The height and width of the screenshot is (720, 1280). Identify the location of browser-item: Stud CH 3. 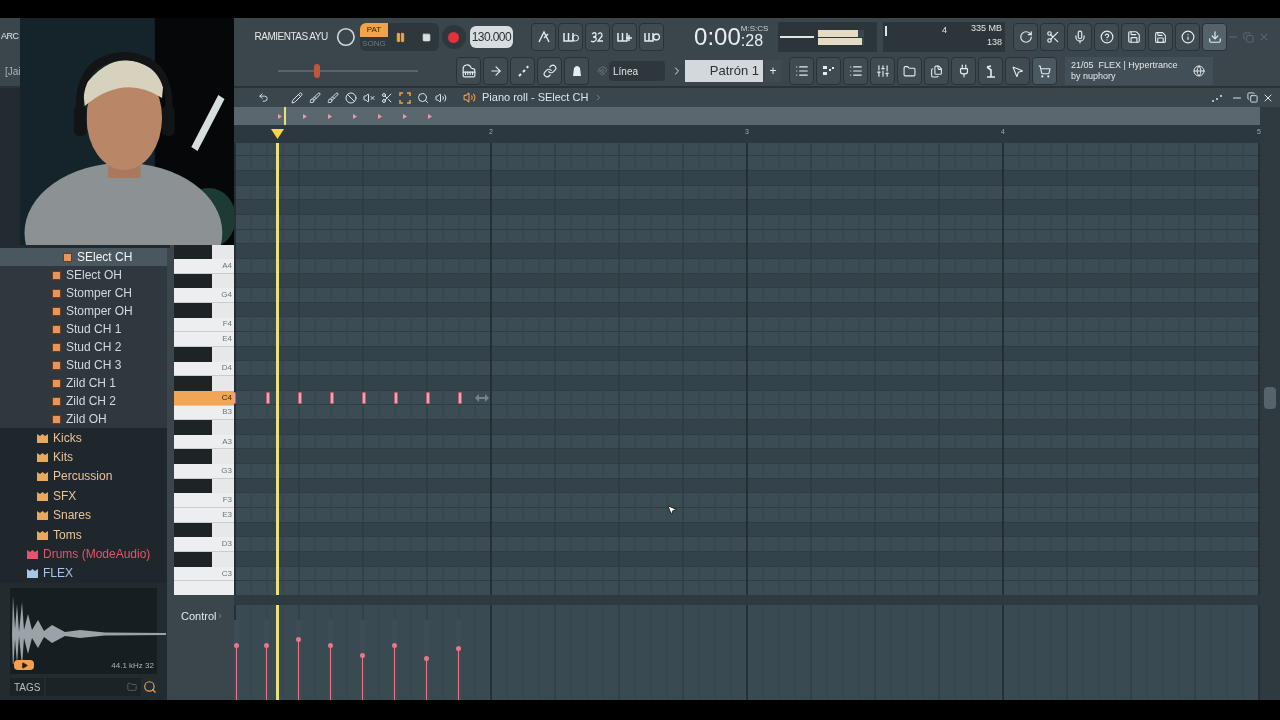
(83, 365).